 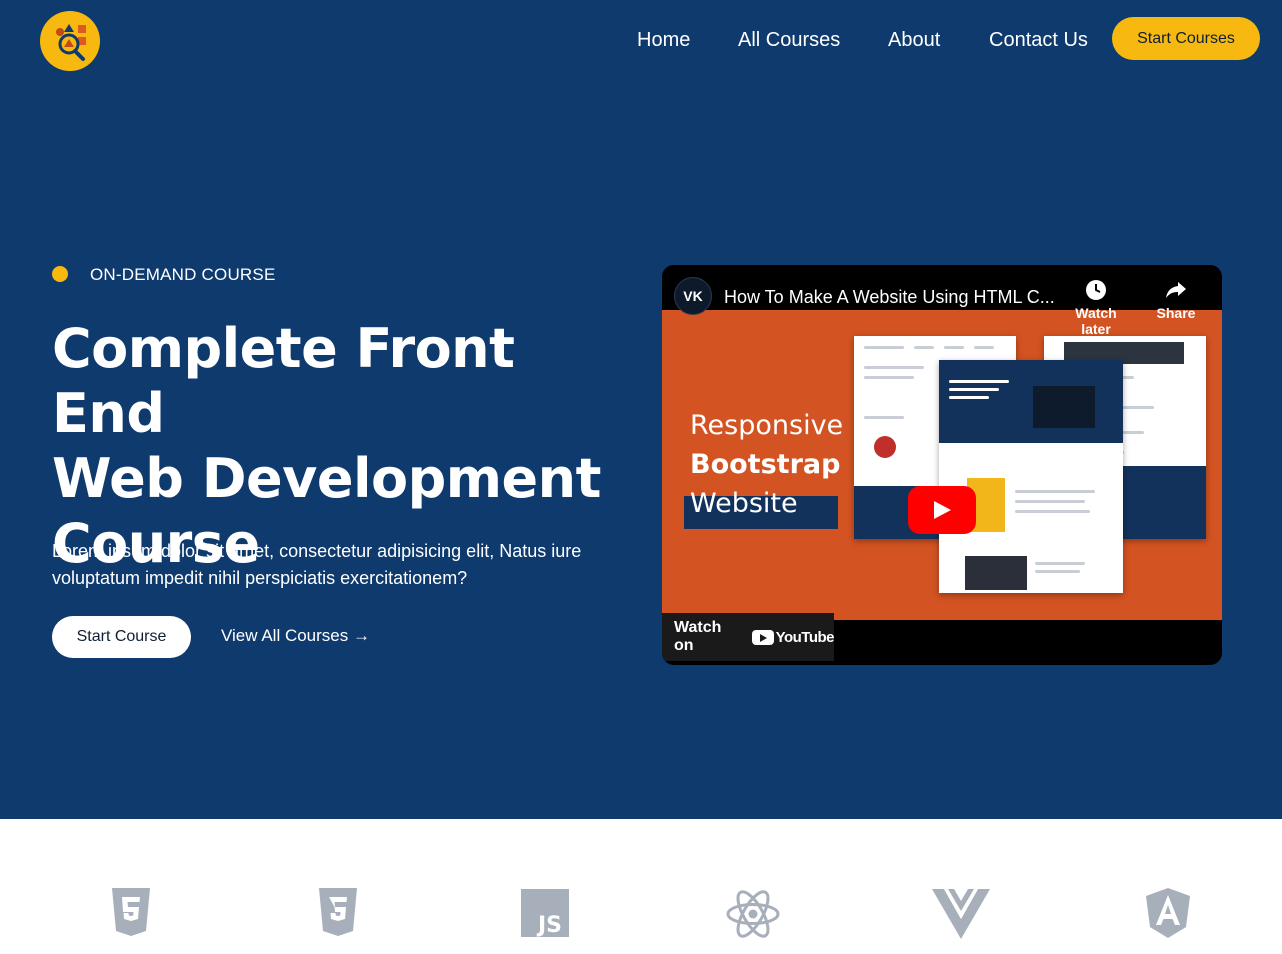 What do you see at coordinates (1176, 313) in the screenshot?
I see `share-label: Share` at bounding box center [1176, 313].